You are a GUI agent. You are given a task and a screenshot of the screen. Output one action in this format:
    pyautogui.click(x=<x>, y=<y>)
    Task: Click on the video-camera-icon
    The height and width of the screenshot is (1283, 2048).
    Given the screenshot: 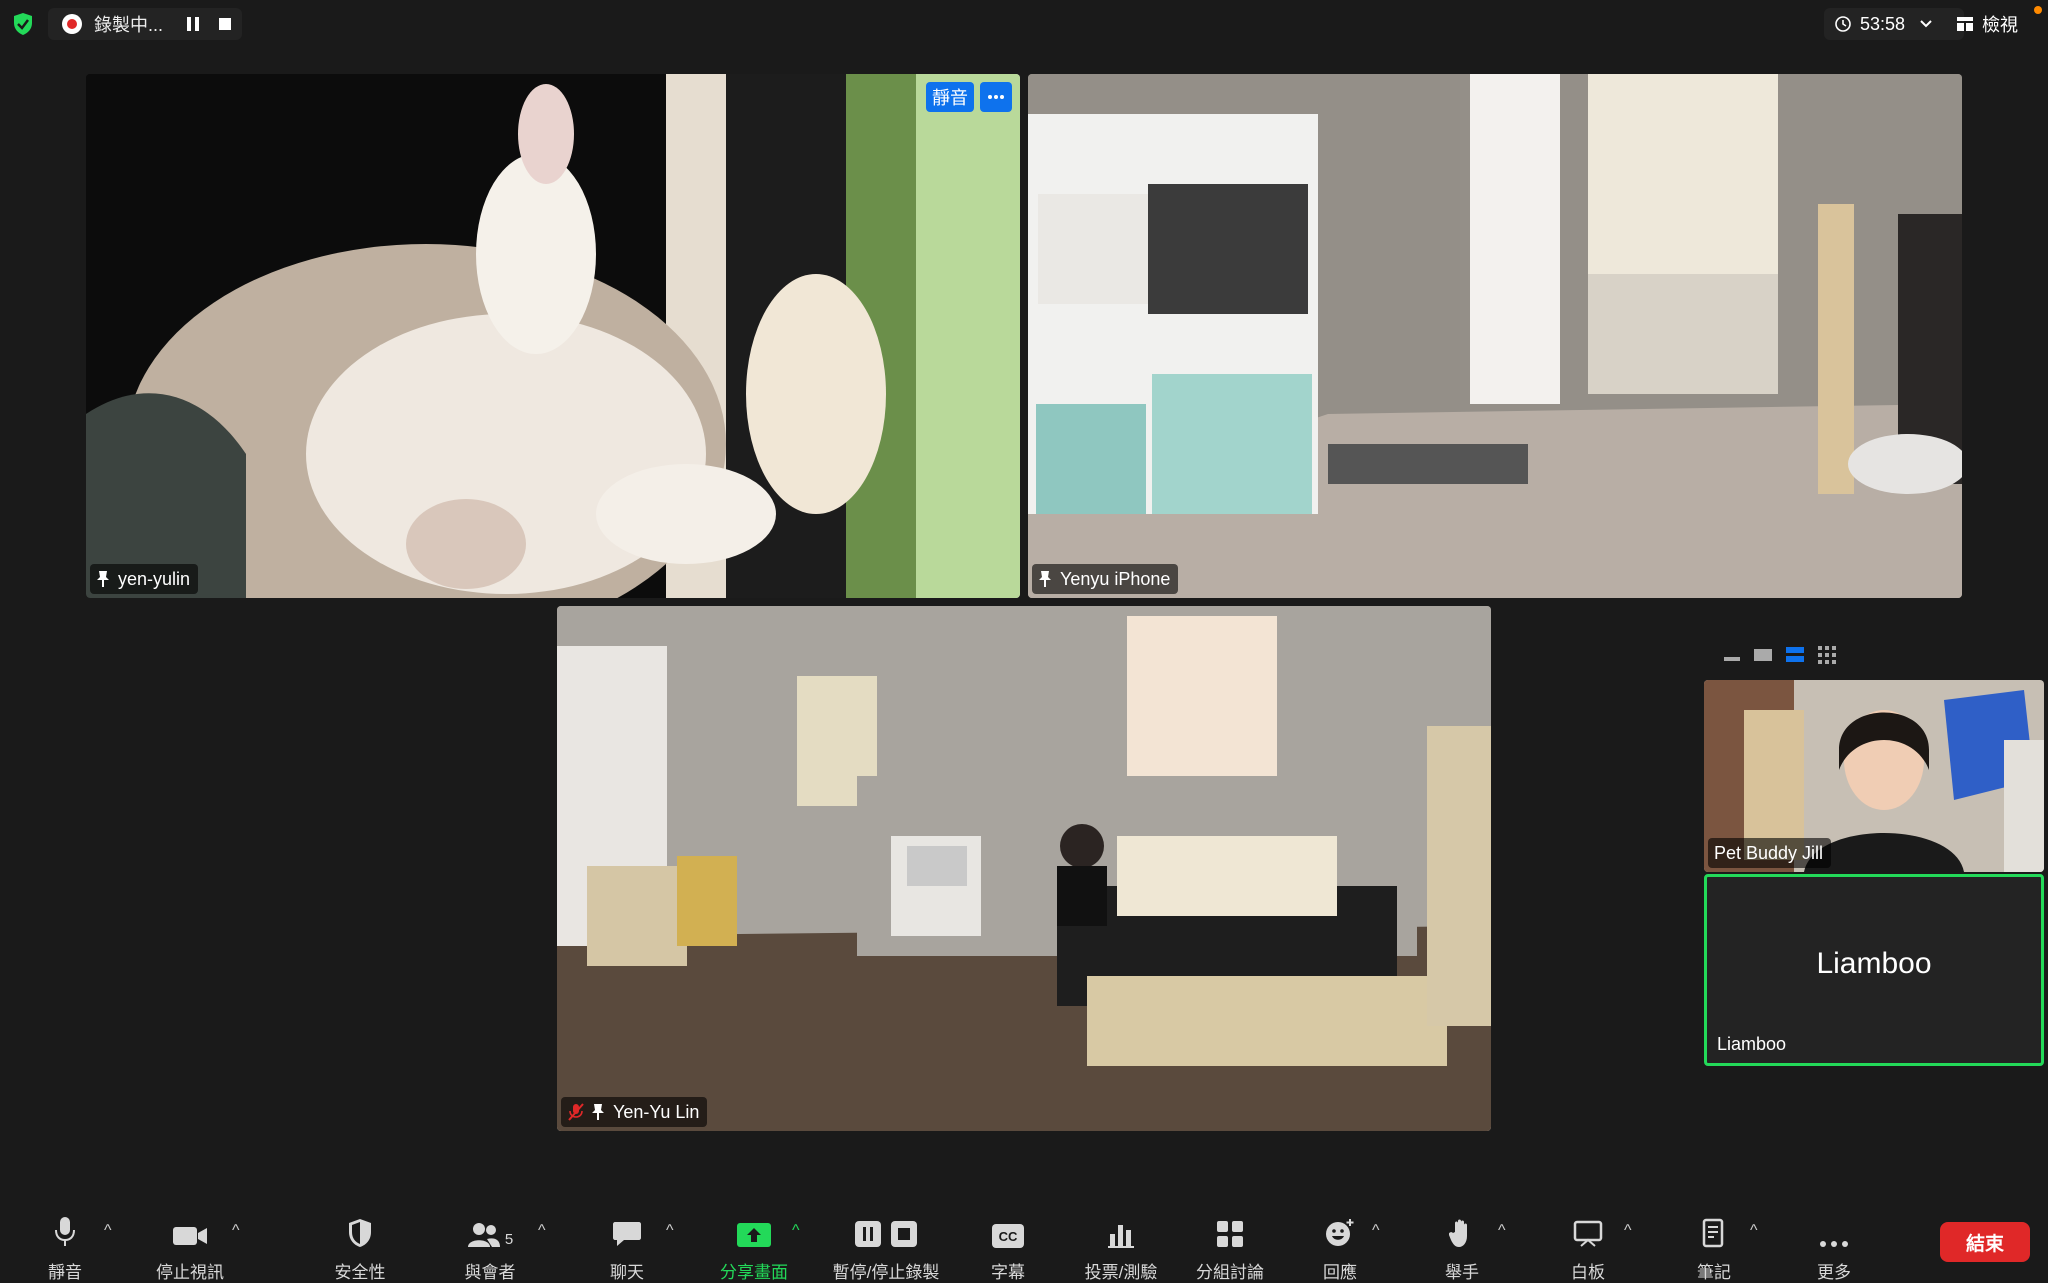 What is the action you would take?
    pyautogui.click(x=190, y=1236)
    